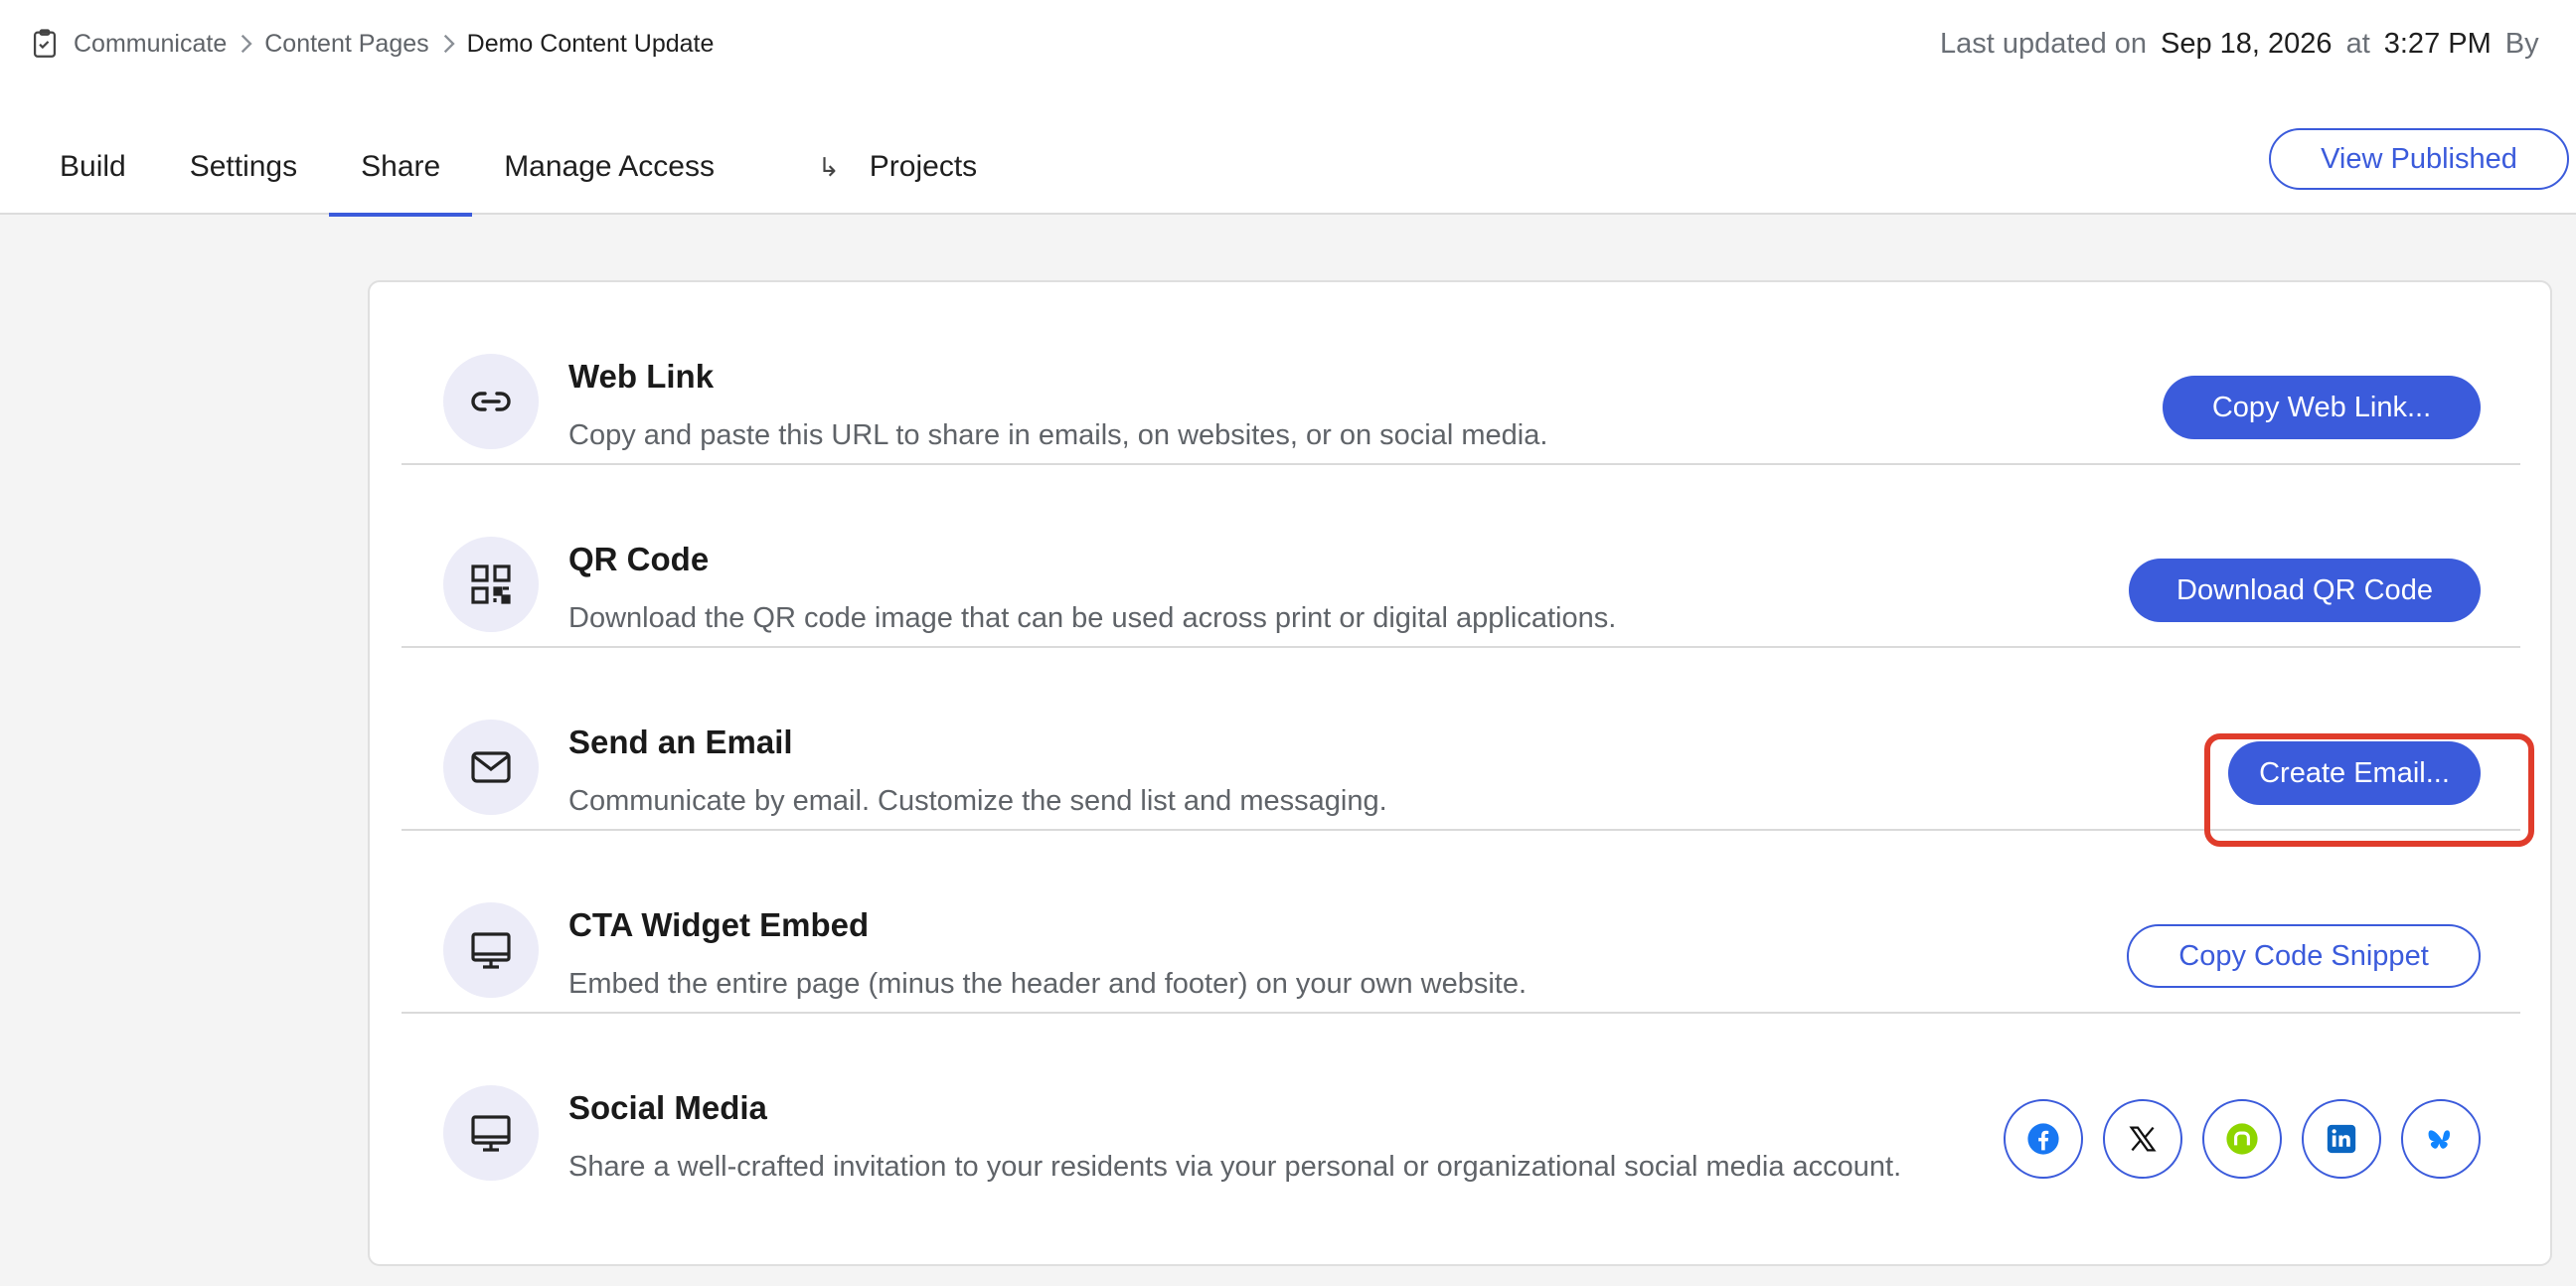  I want to click on tab-label: Projects, so click(923, 166).